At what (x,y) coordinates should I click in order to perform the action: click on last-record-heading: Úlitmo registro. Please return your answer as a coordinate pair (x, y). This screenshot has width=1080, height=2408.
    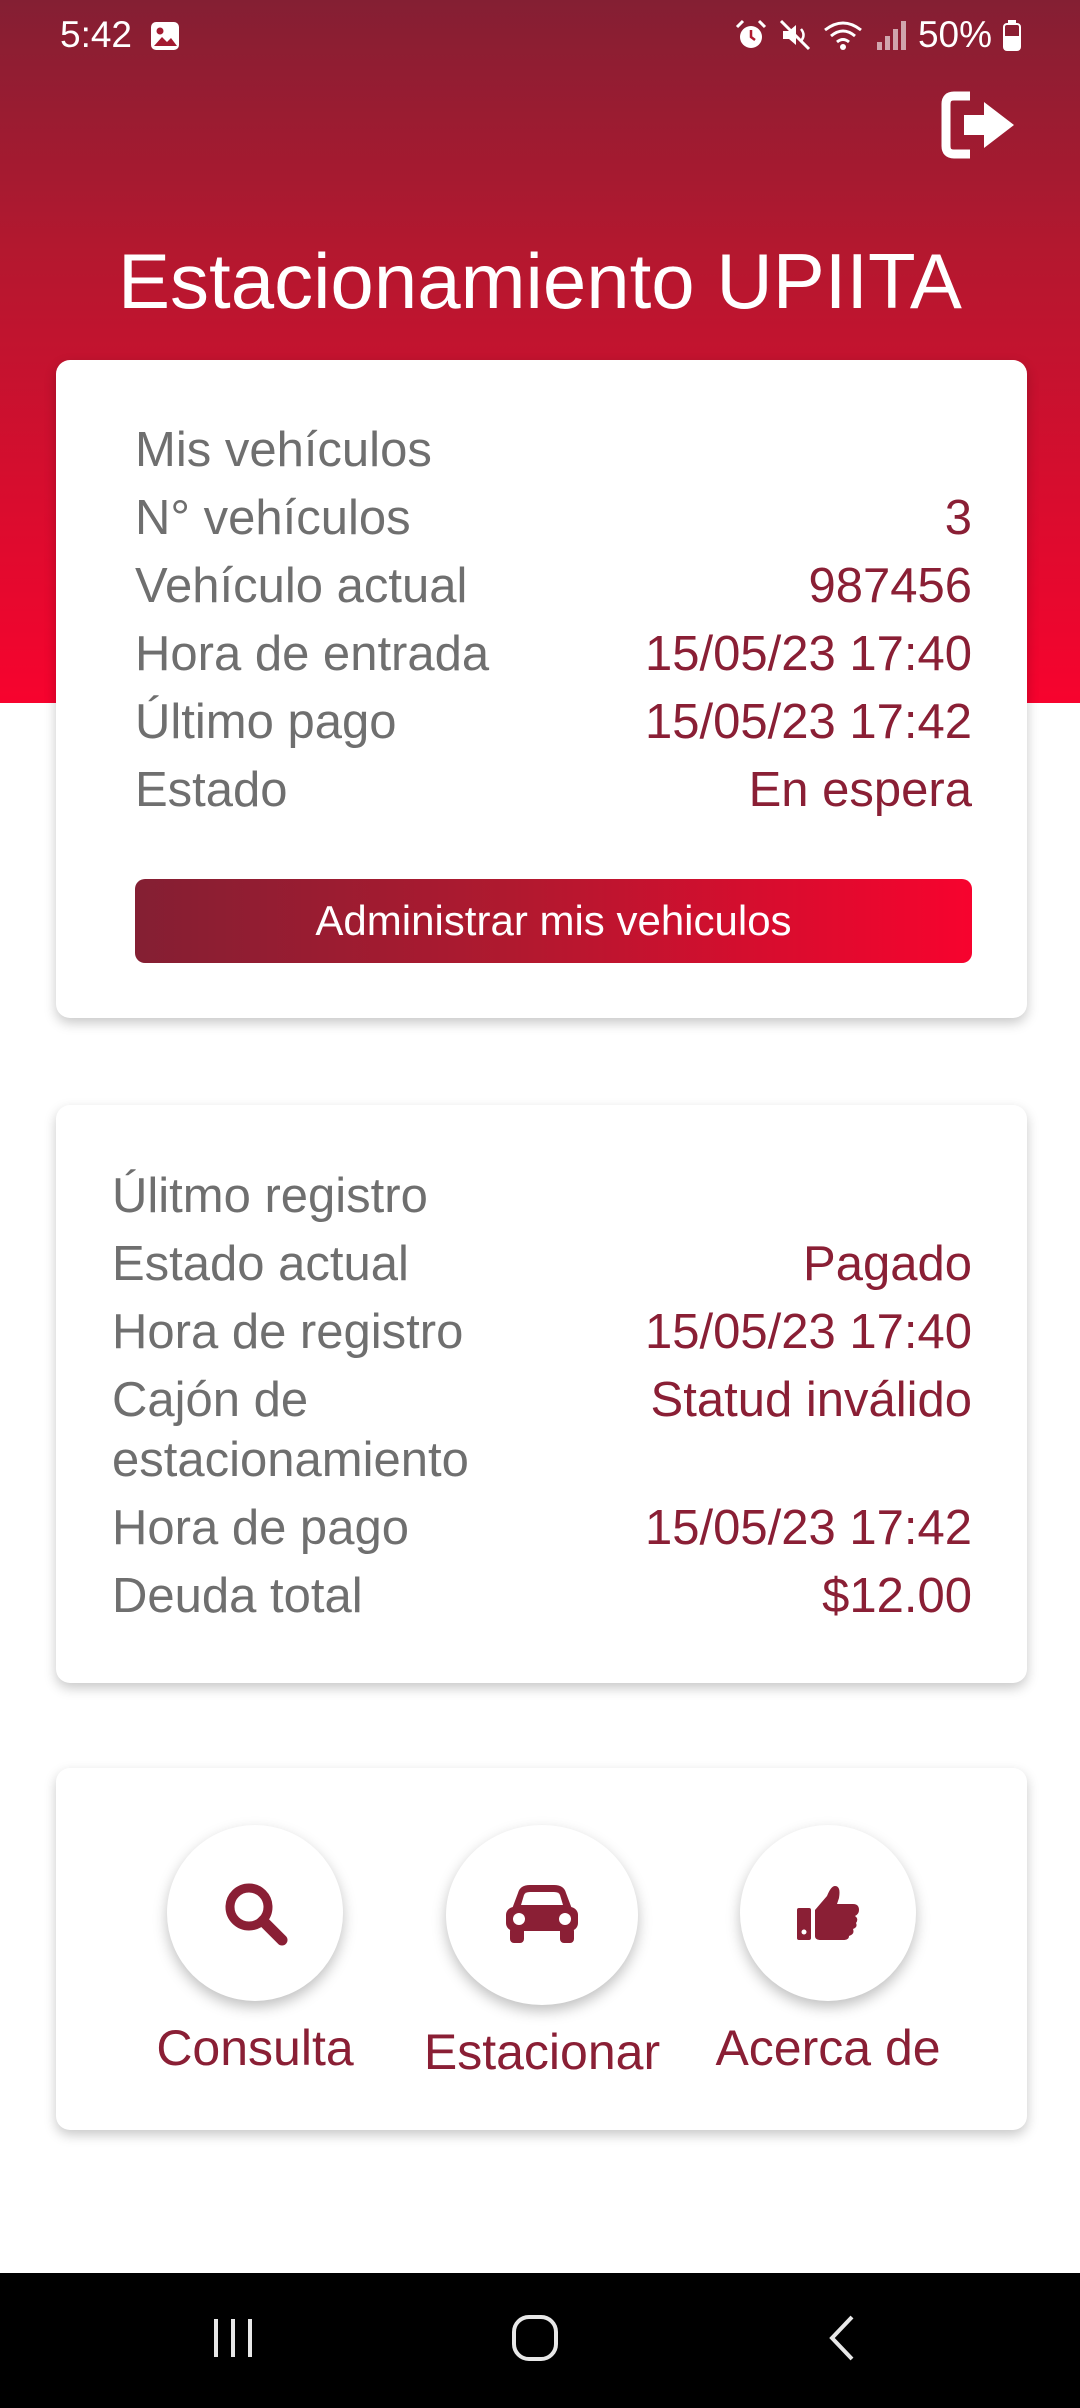
    Looking at the image, I should click on (270, 1196).